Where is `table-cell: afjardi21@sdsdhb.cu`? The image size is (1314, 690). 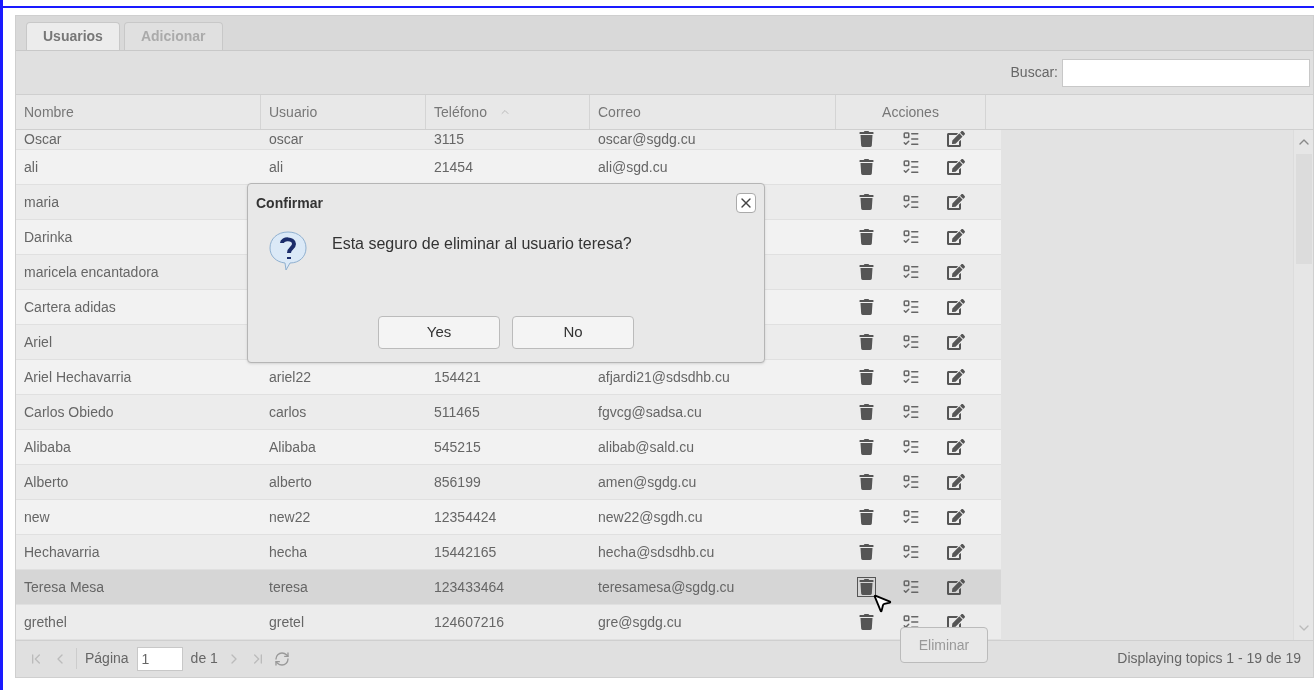 table-cell: afjardi21@sdsdhb.cu is located at coordinates (664, 376).